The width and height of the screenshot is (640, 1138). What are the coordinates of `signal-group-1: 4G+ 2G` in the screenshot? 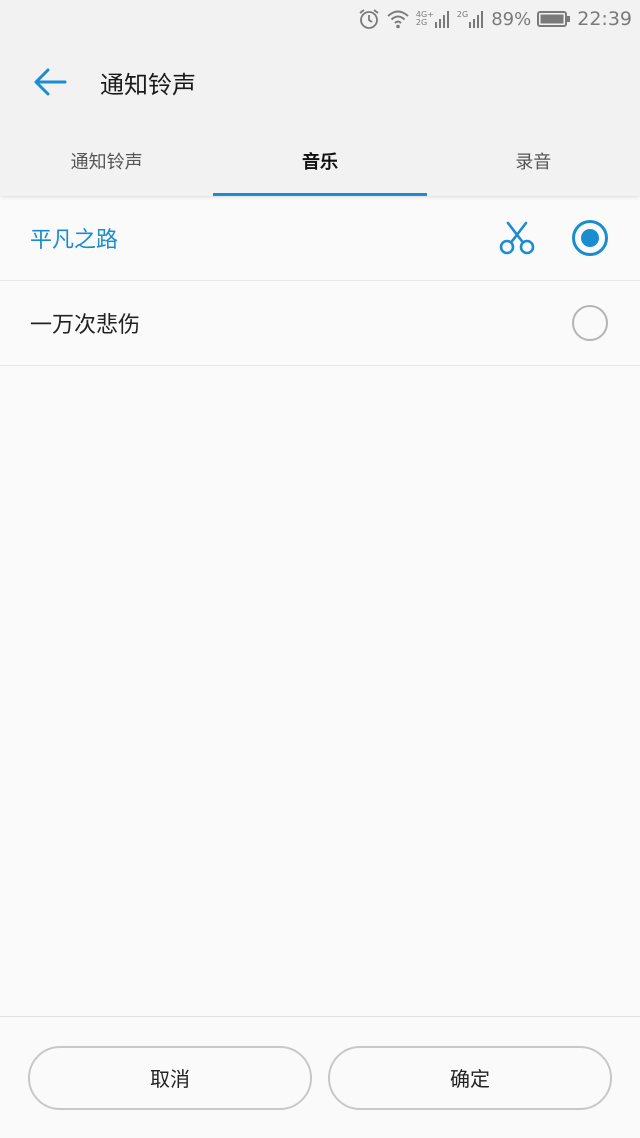 It's located at (433, 19).